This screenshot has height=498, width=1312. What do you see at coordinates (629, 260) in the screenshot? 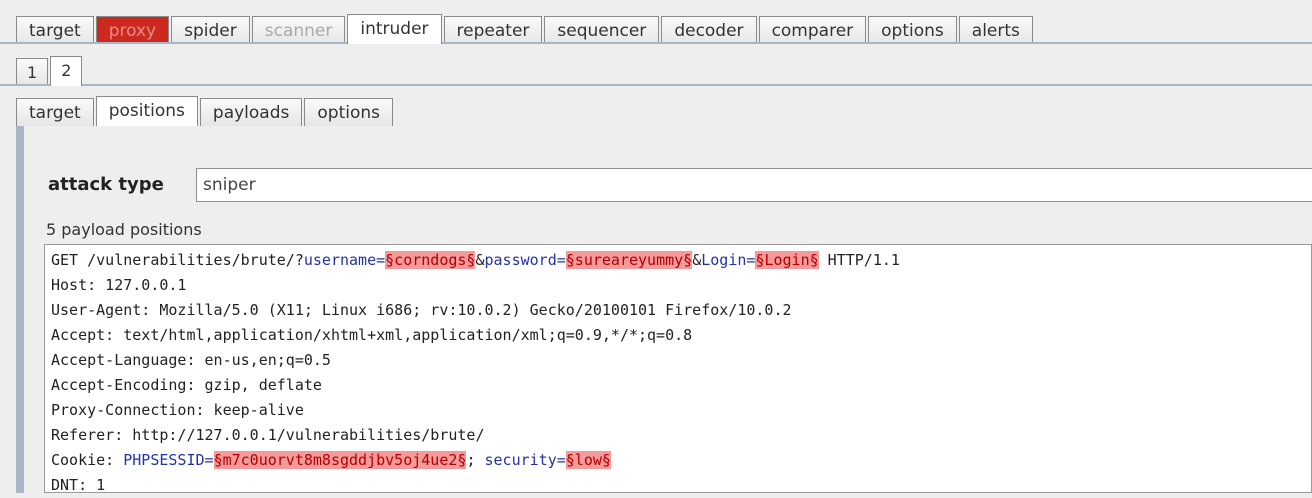
I see `payload-marker-password: §sureareyummy§` at bounding box center [629, 260].